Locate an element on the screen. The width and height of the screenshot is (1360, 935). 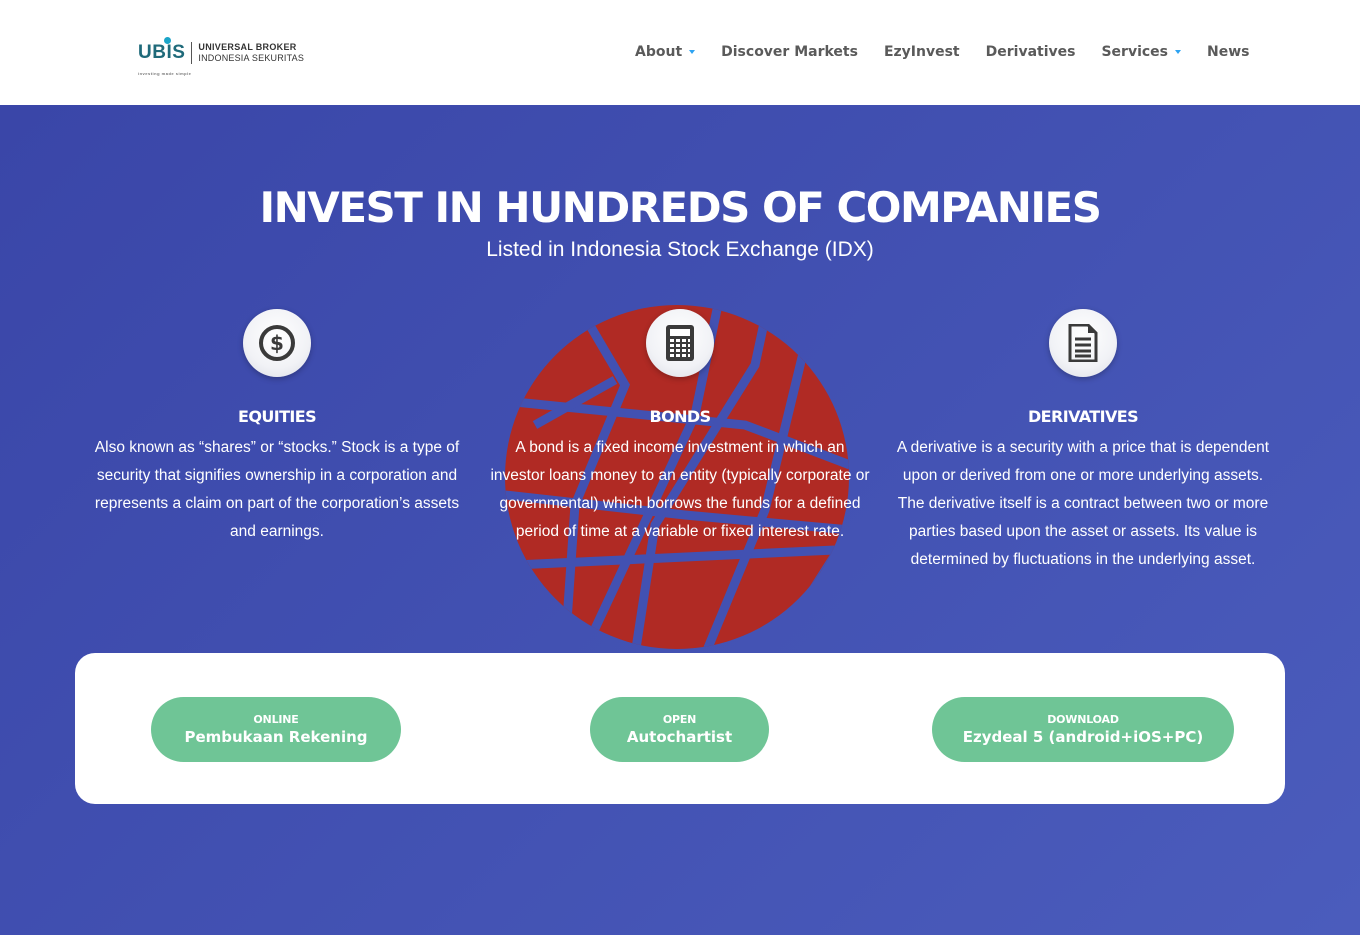
nav-item-derivatives: Derivatives is located at coordinates (1031, 52).